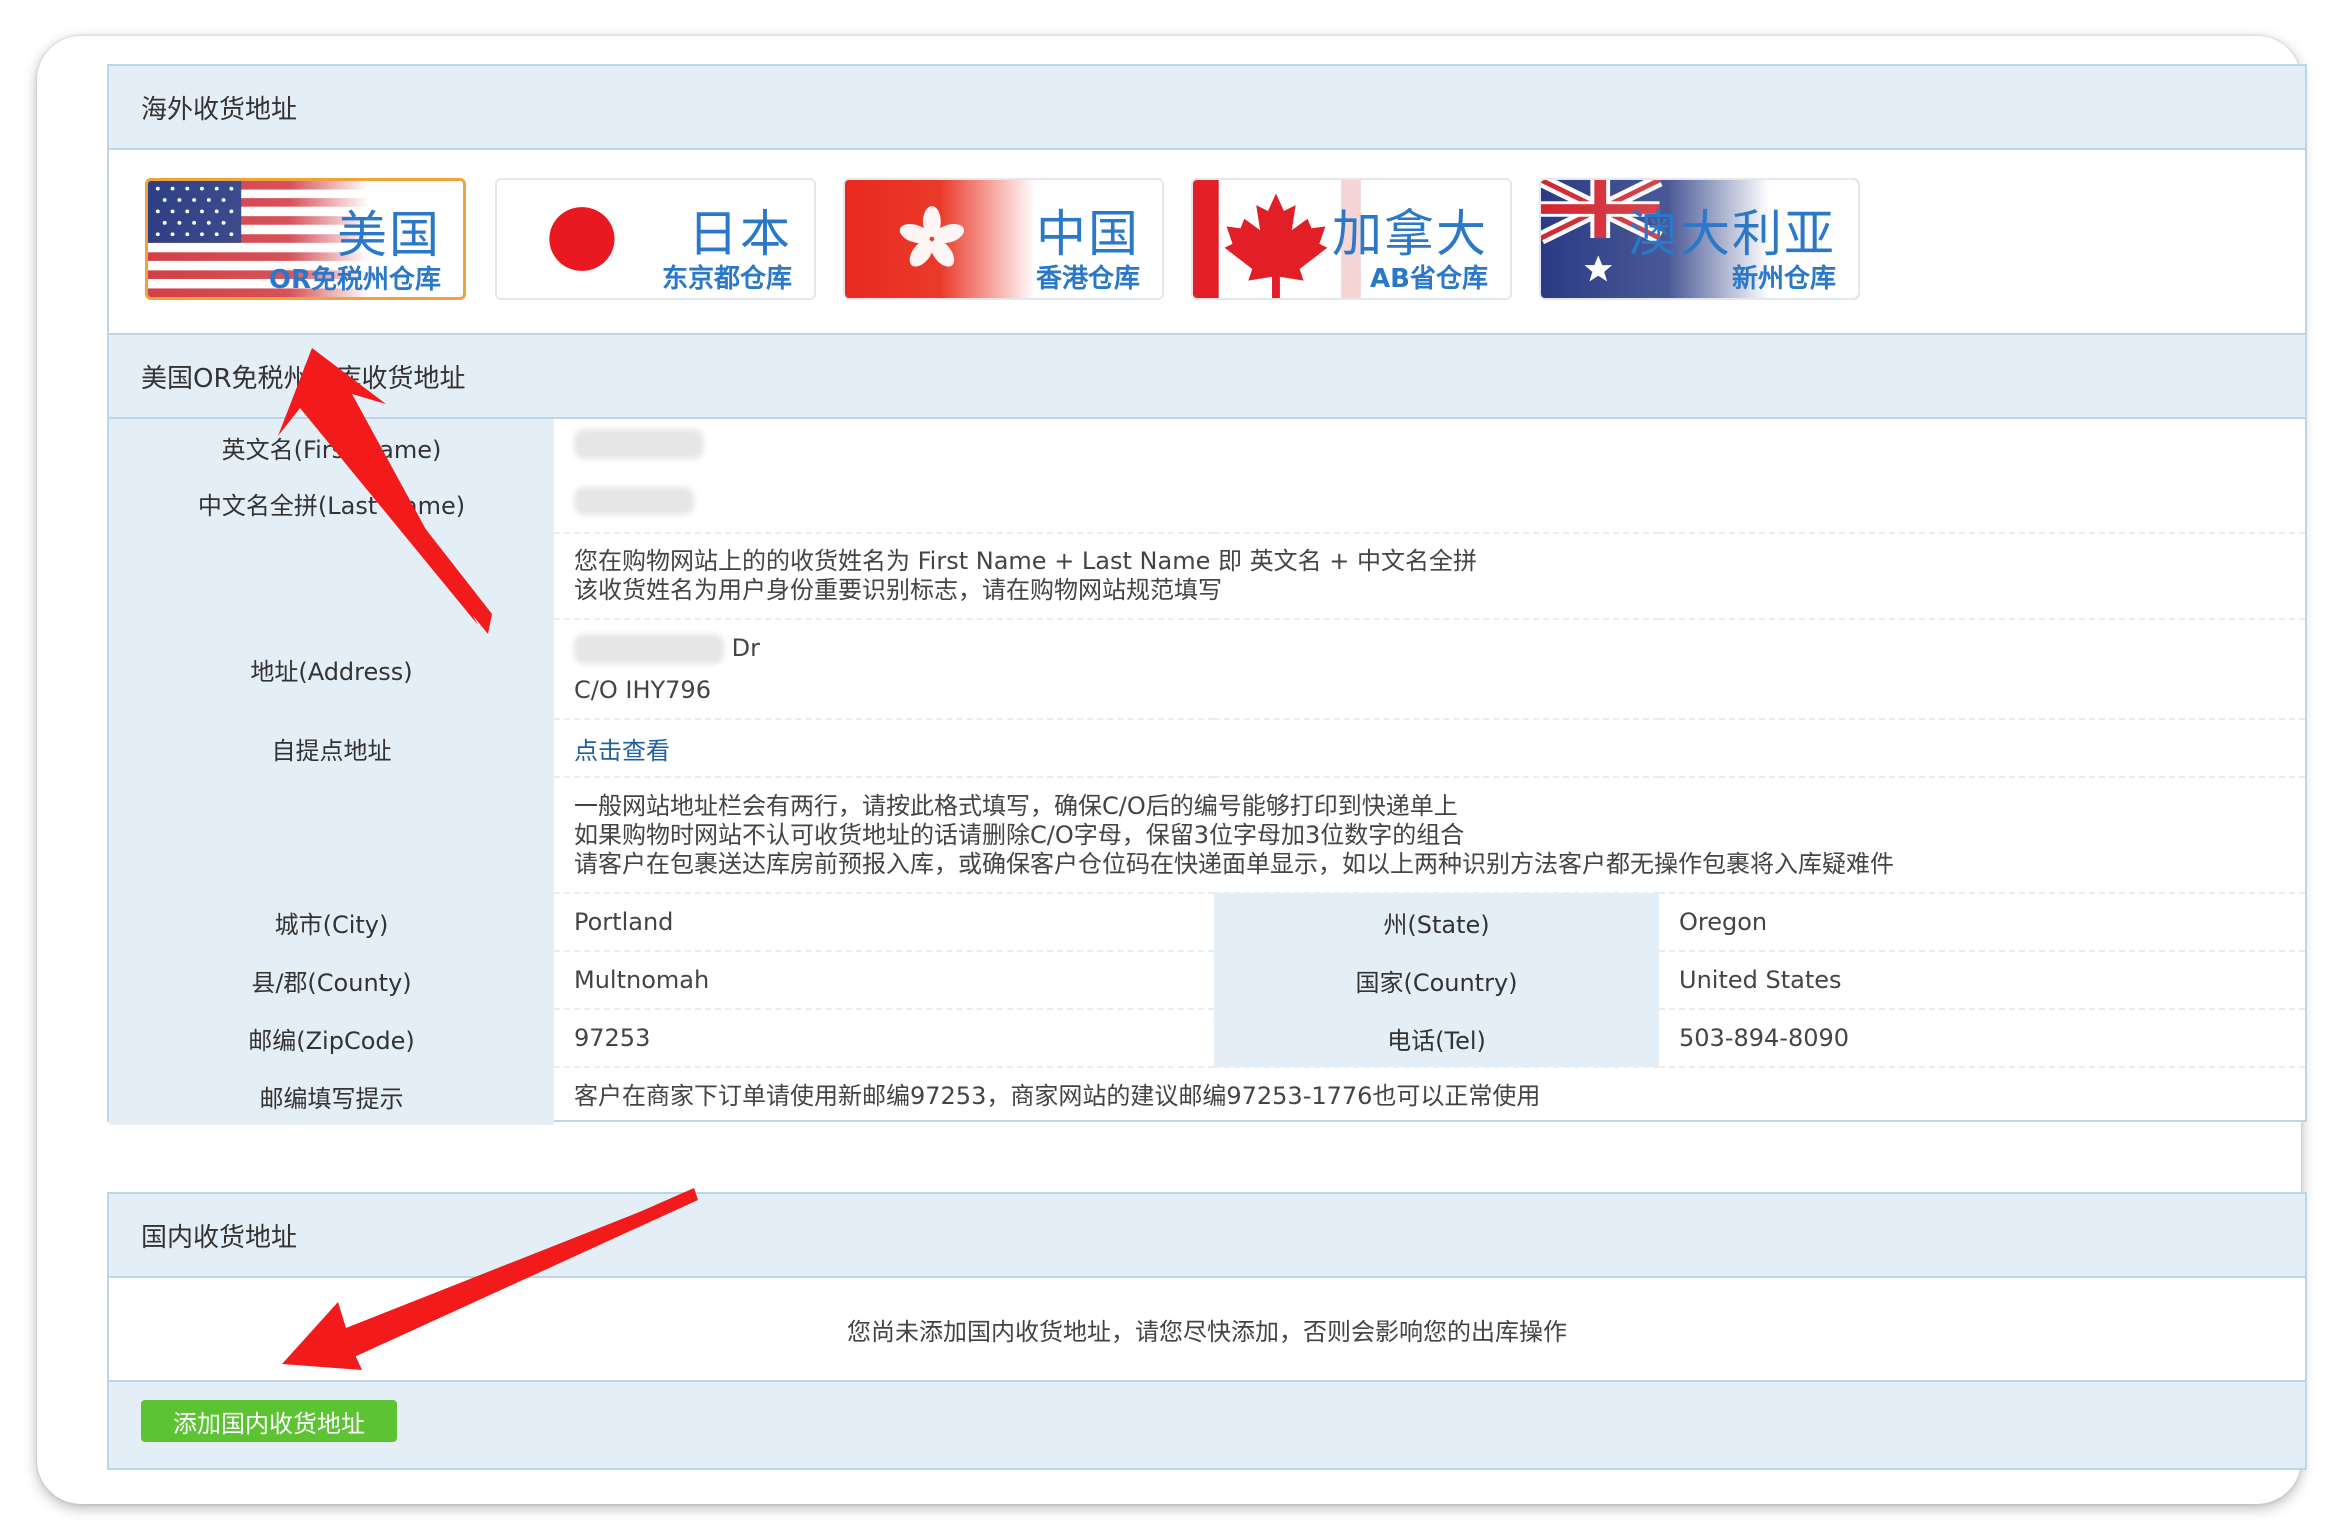 This screenshot has height=1540, width=2338. Describe the element at coordinates (331, 504) in the screenshot. I see `last-name-label: 中文名全拼(Last Name)` at that location.